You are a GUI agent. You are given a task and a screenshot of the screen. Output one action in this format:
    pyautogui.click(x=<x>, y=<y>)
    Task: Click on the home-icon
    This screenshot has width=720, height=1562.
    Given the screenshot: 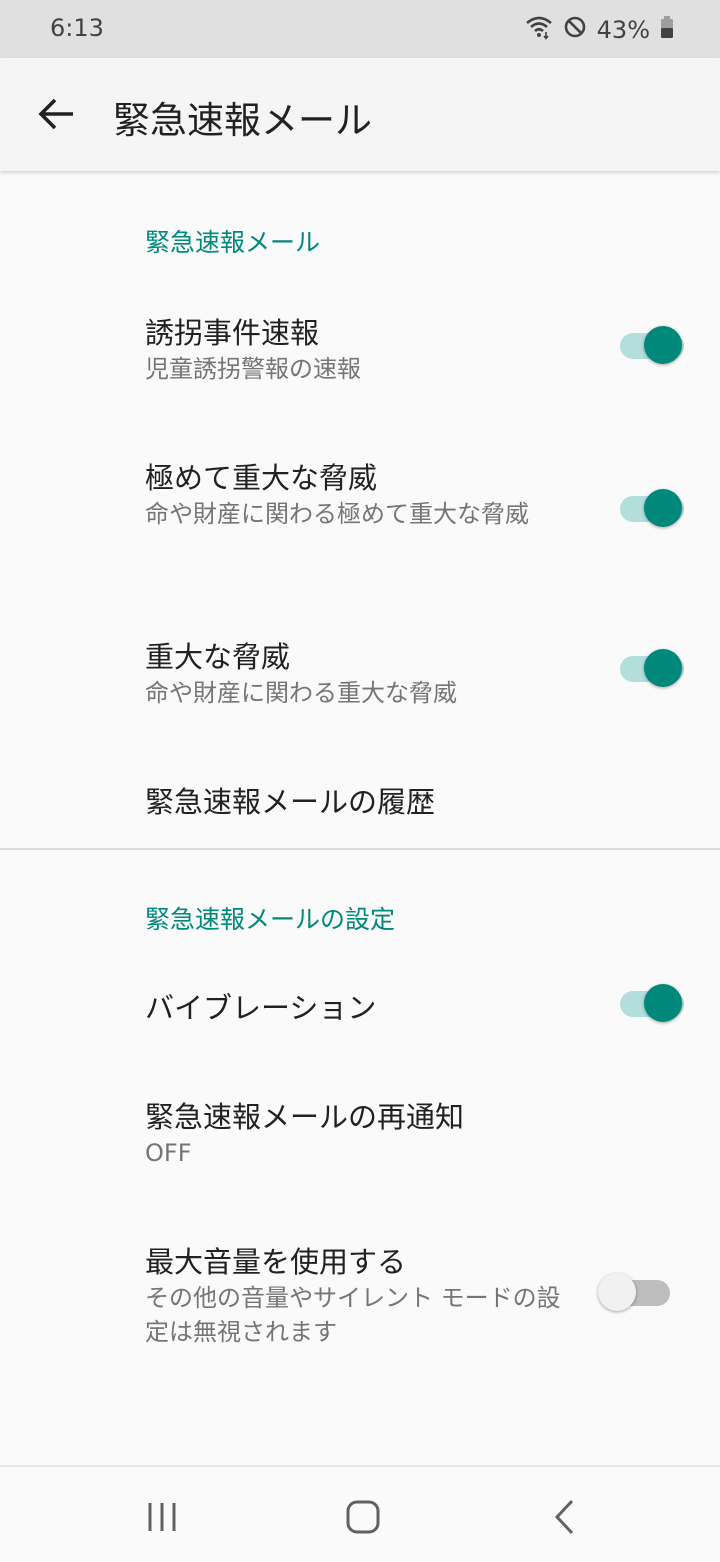 What is the action you would take?
    pyautogui.click(x=363, y=1517)
    